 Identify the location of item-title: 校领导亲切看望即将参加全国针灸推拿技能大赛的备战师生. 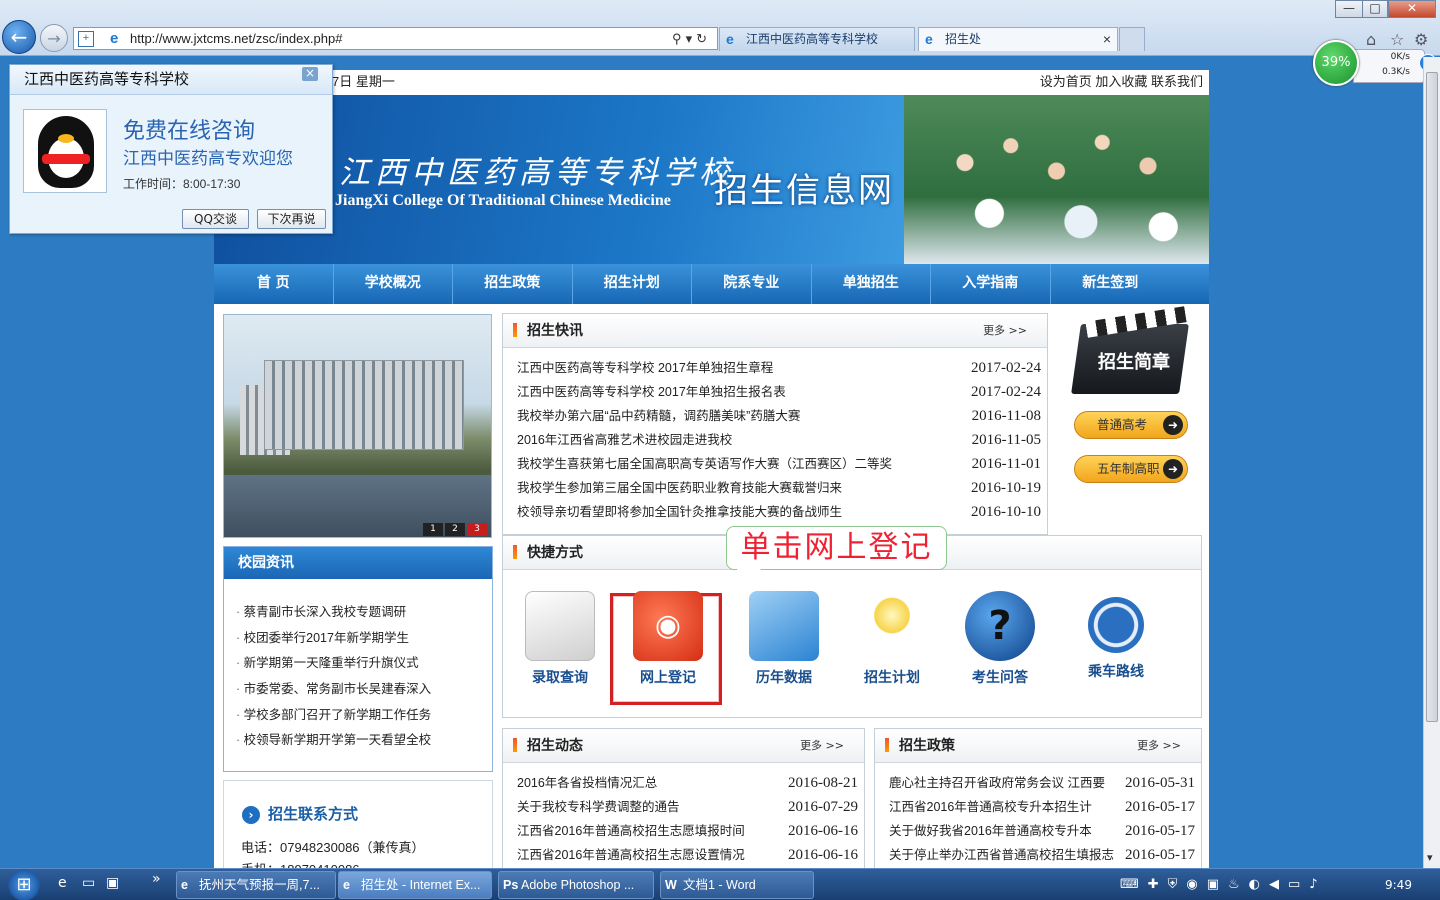
(679, 512).